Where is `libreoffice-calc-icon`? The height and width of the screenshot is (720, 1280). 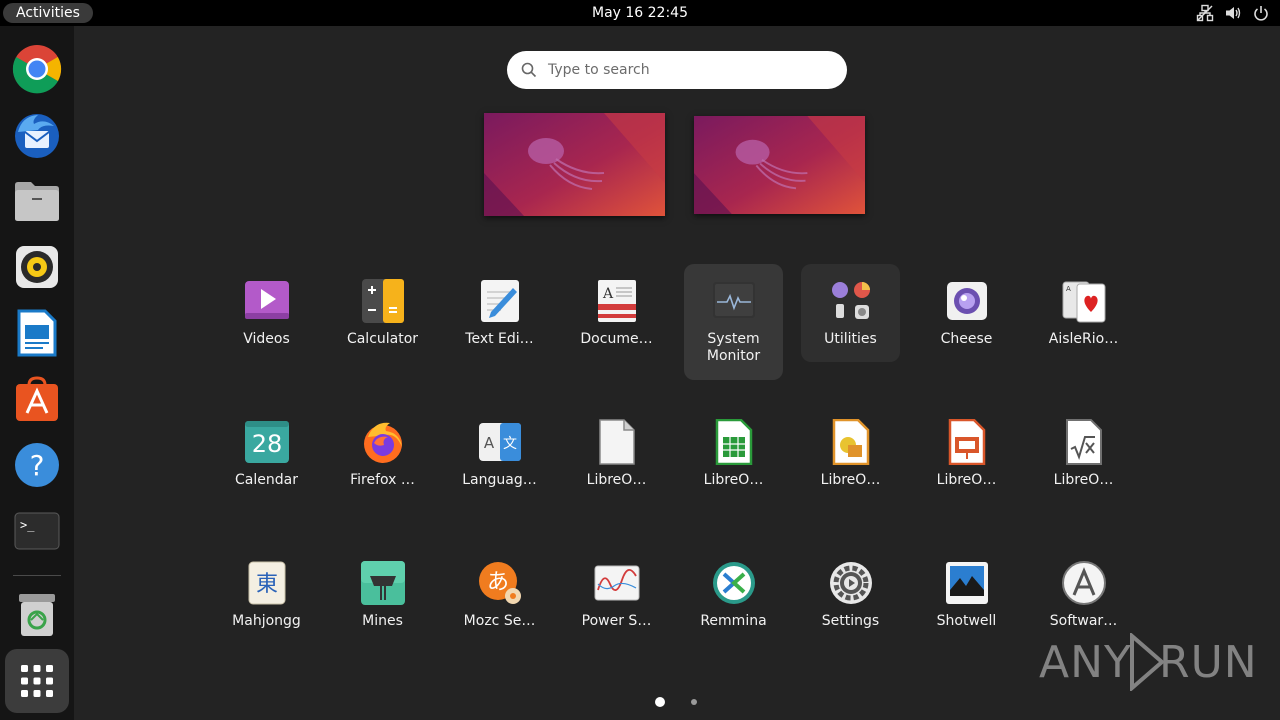 libreoffice-calc-icon is located at coordinates (734, 442).